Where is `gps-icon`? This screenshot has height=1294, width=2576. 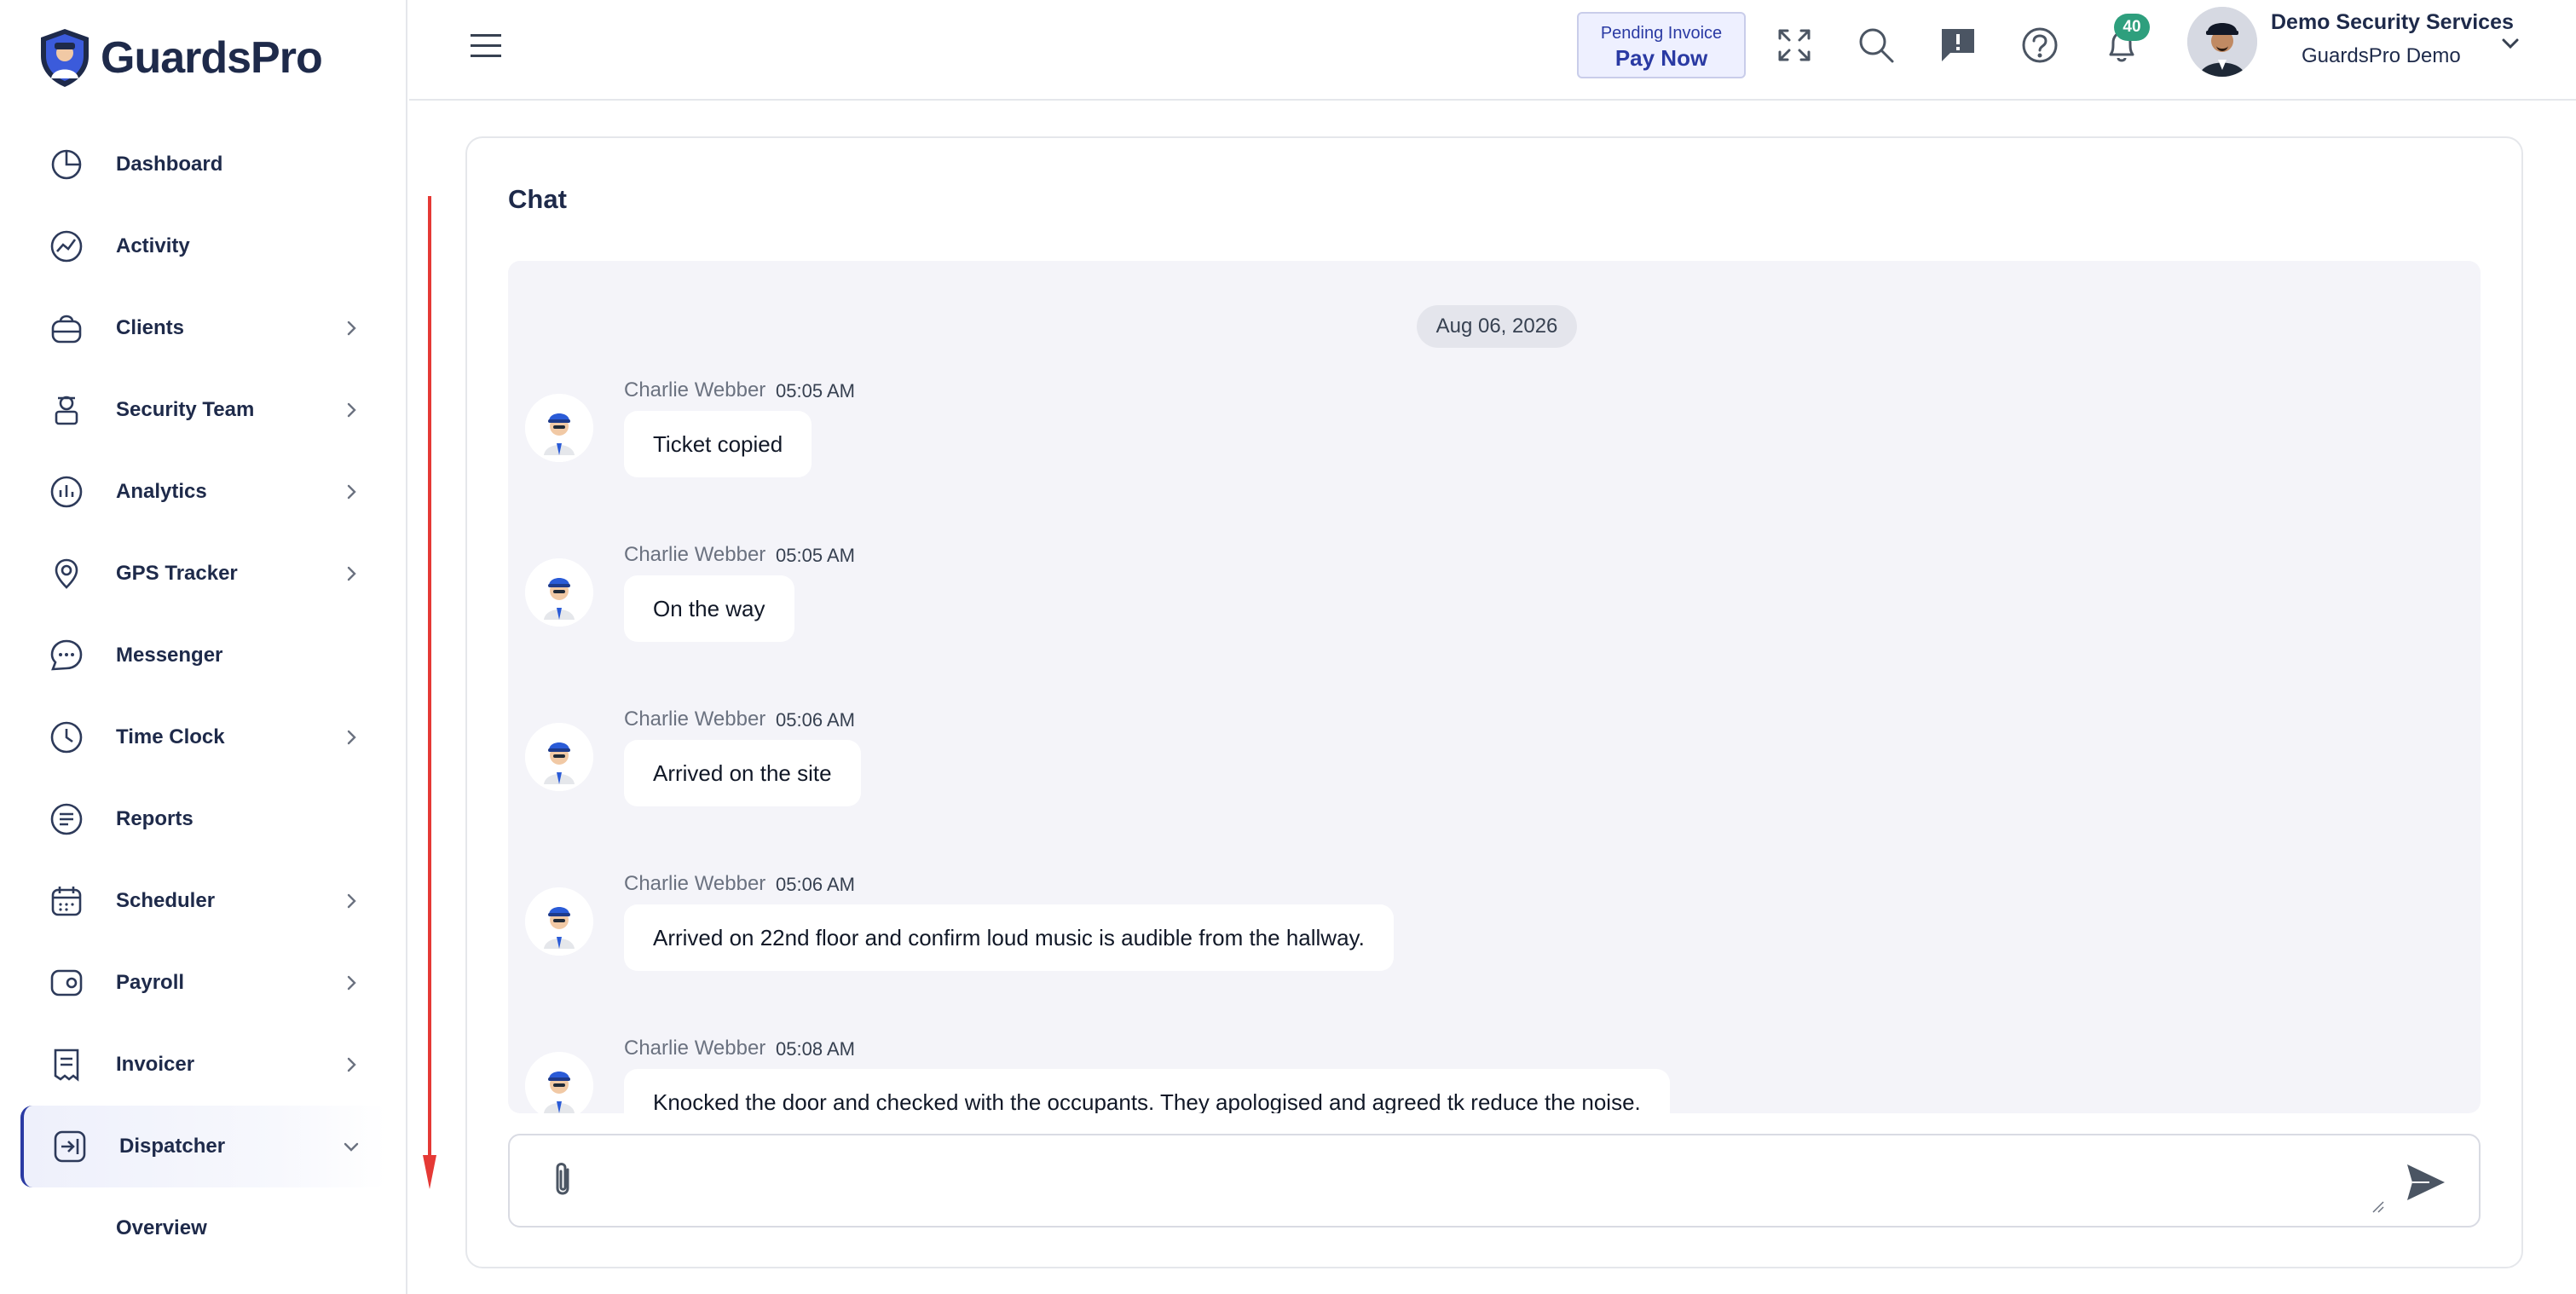 gps-icon is located at coordinates (66, 574).